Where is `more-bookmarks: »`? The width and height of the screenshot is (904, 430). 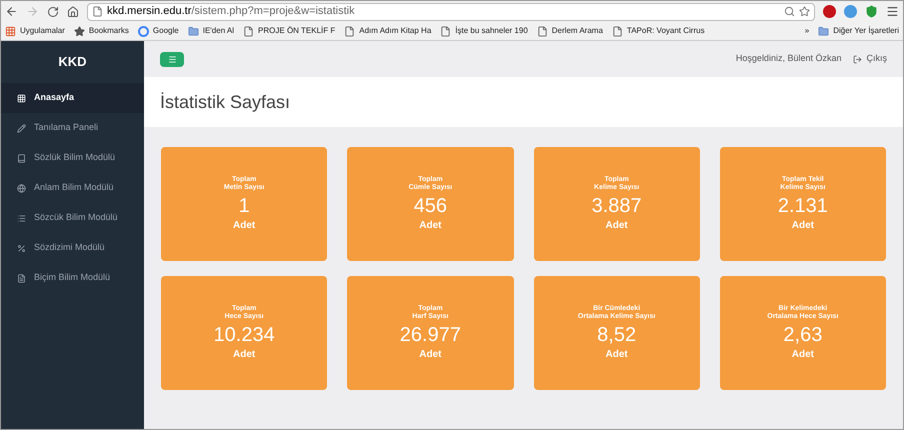 more-bookmarks: » is located at coordinates (807, 31).